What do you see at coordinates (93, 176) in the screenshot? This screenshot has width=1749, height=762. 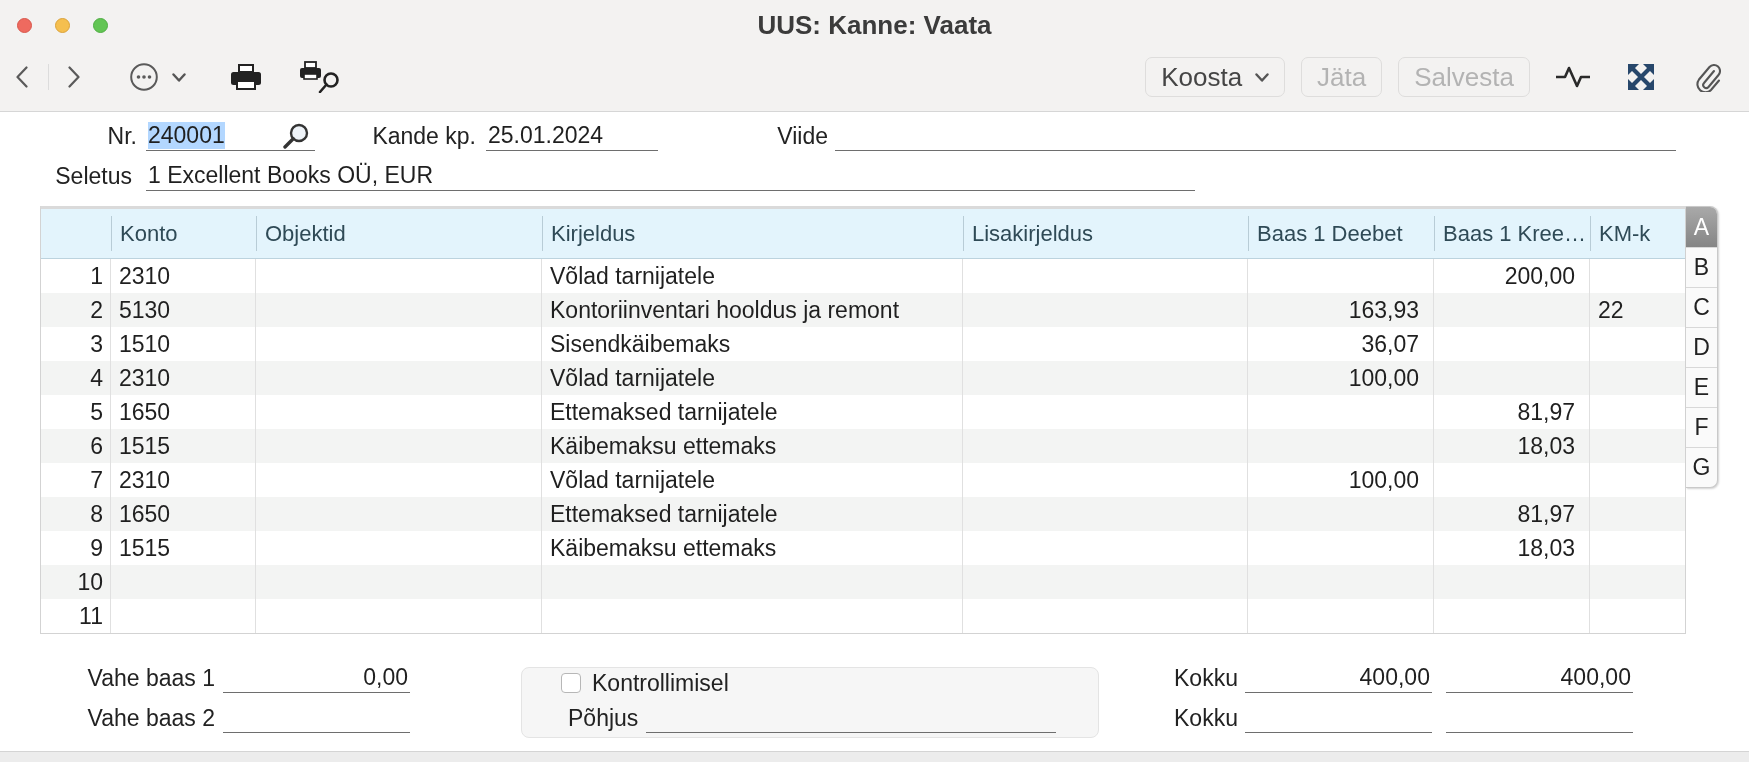 I see `field-label: Seletus` at bounding box center [93, 176].